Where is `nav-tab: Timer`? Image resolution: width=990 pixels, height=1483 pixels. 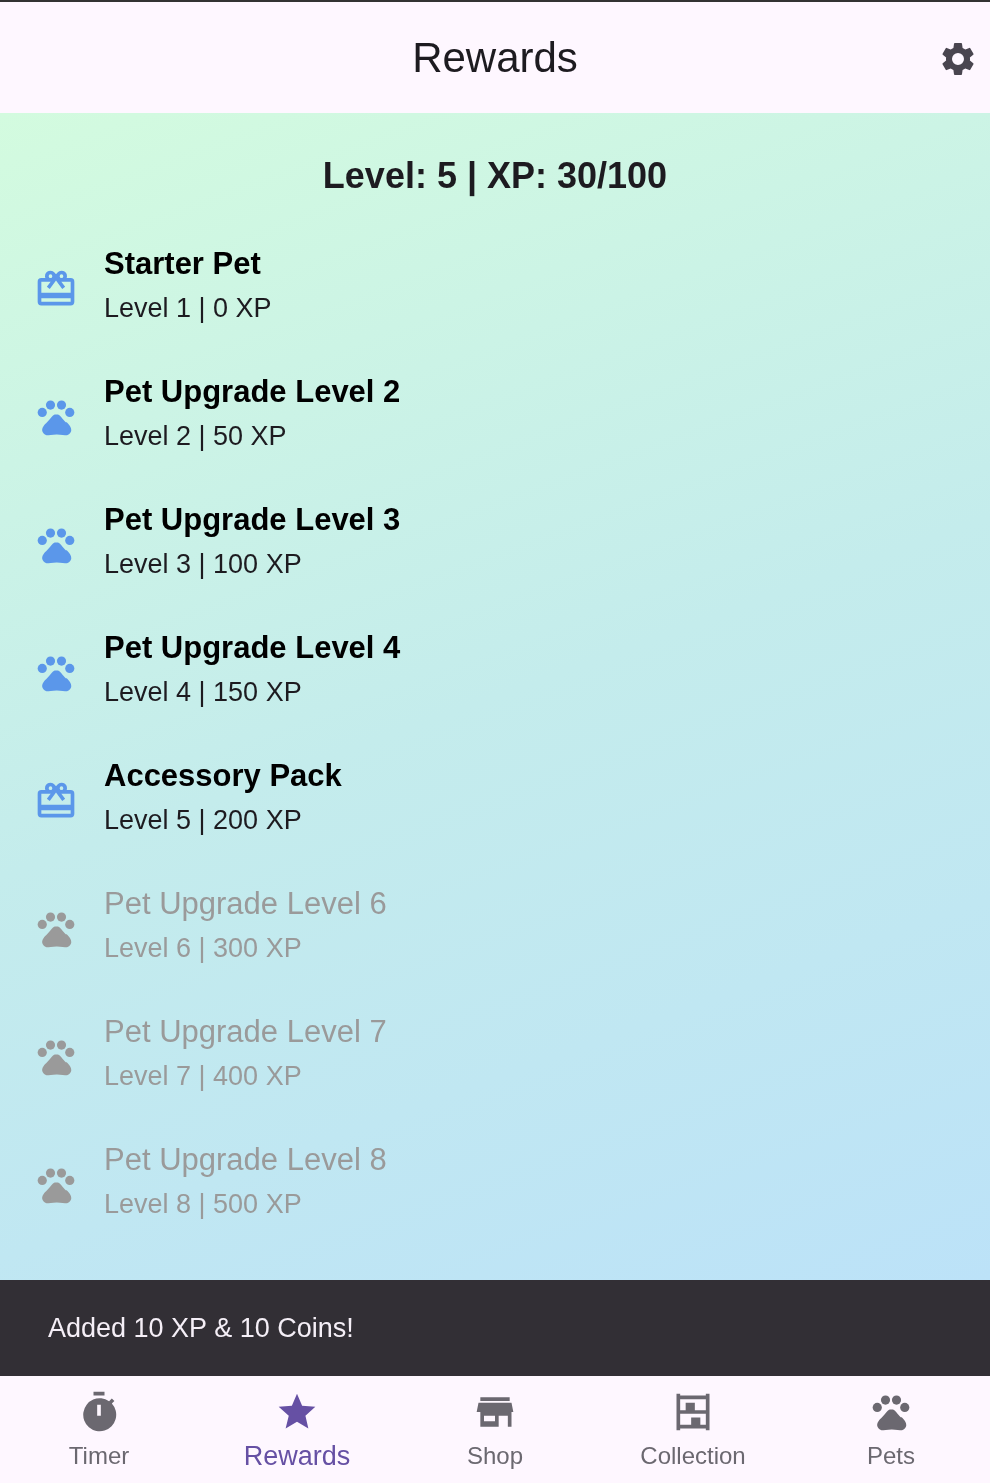 nav-tab: Timer is located at coordinates (99, 1429).